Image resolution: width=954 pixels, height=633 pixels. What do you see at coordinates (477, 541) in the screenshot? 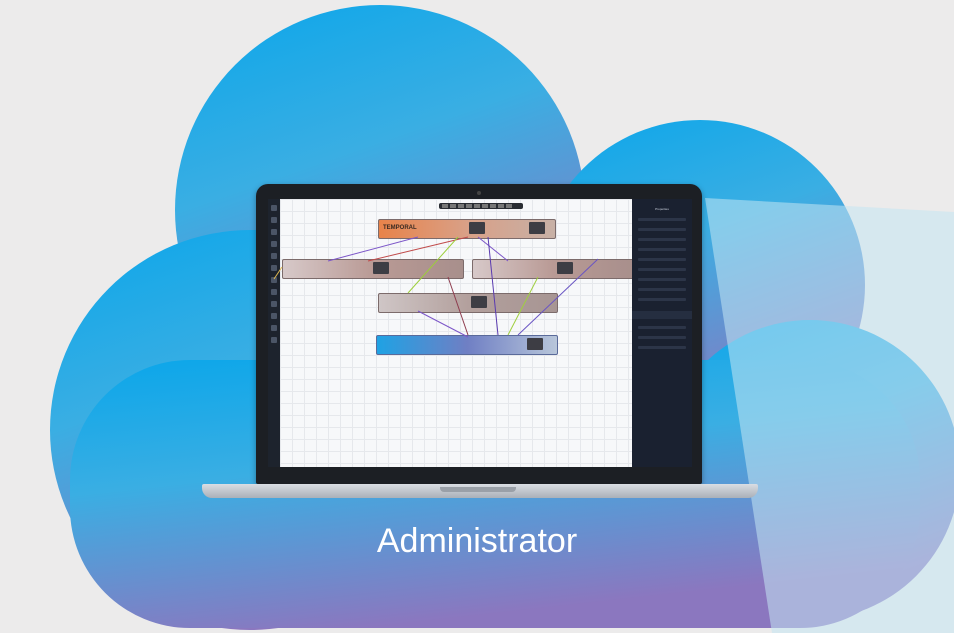
I see `administrator-label: Administrator` at bounding box center [477, 541].